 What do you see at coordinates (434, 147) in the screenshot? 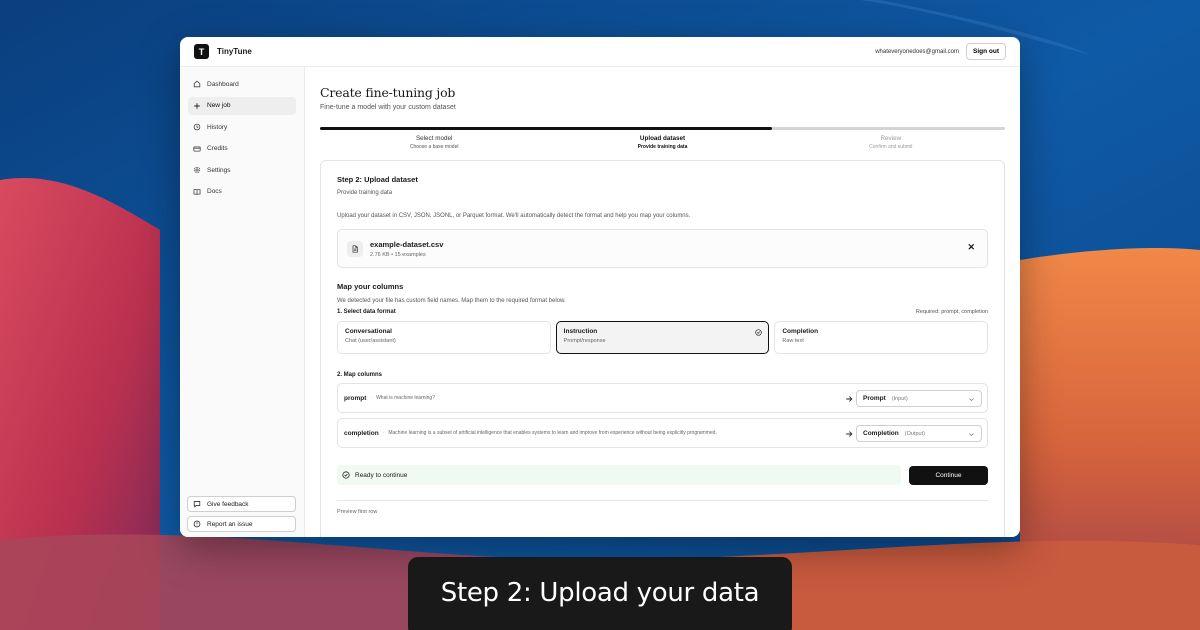
I see `step-subtitle: Choose a base model` at bounding box center [434, 147].